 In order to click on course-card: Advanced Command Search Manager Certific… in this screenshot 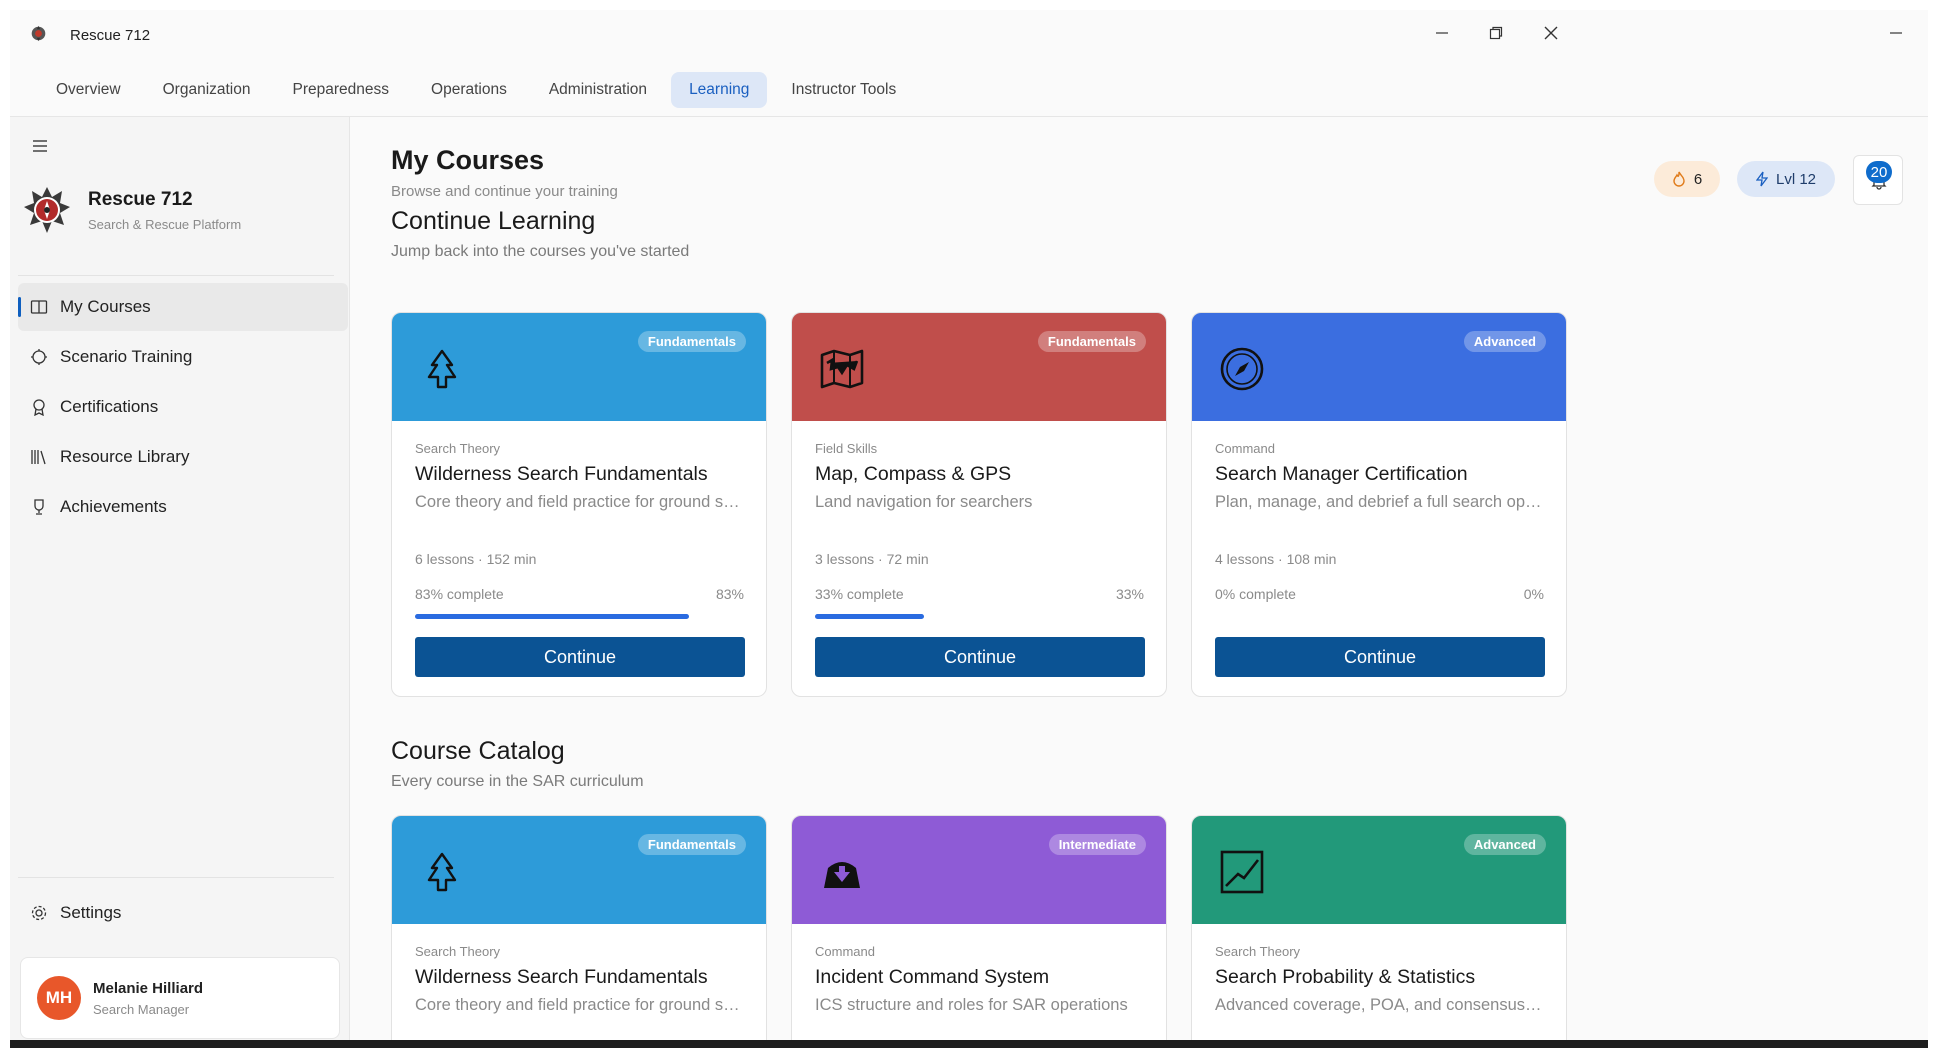, I will do `click(1379, 504)`.